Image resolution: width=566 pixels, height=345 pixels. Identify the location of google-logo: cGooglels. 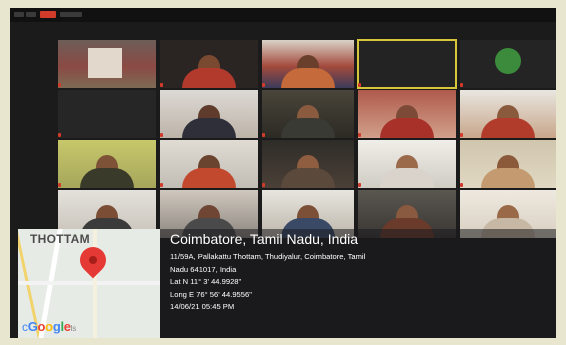
(49, 326).